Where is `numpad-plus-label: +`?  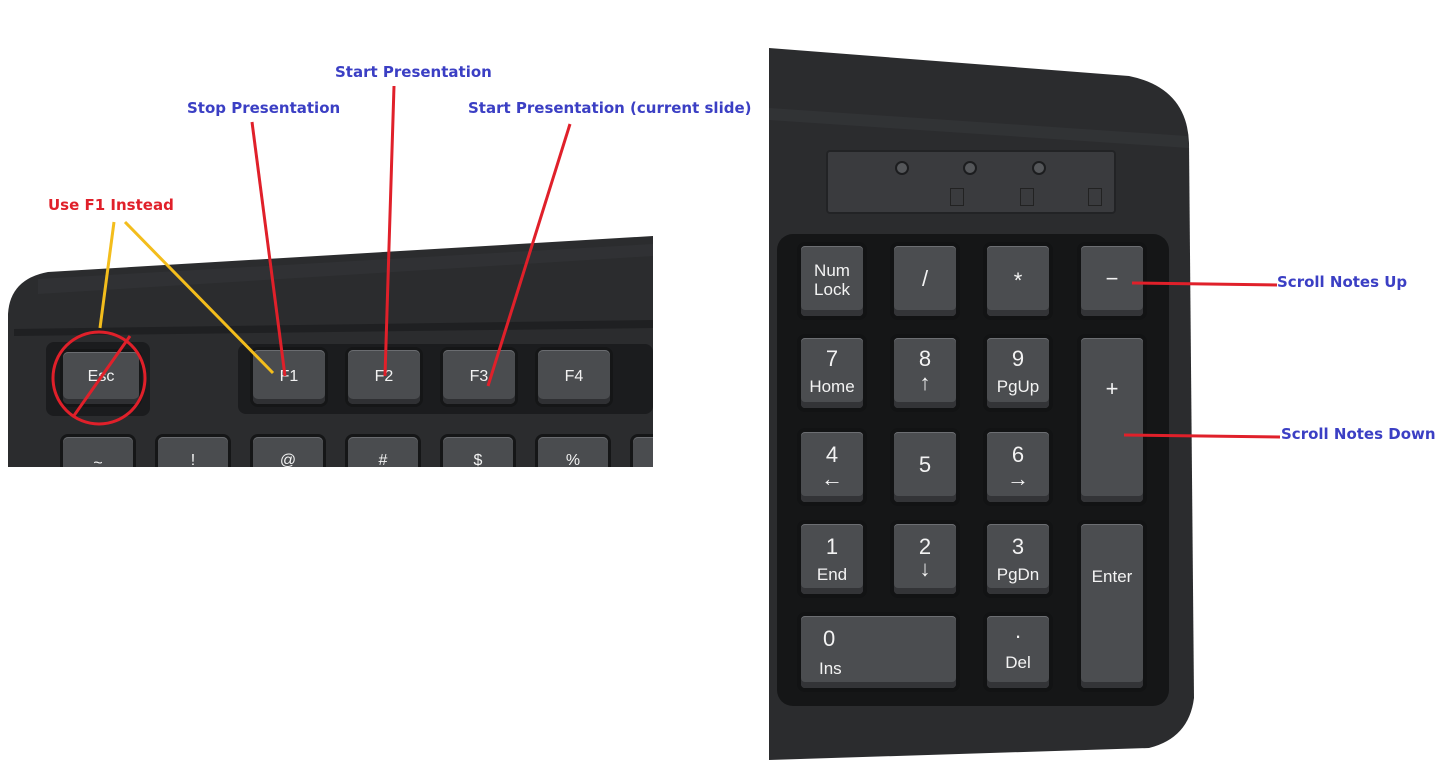
numpad-plus-label: + is located at coordinates (1112, 388).